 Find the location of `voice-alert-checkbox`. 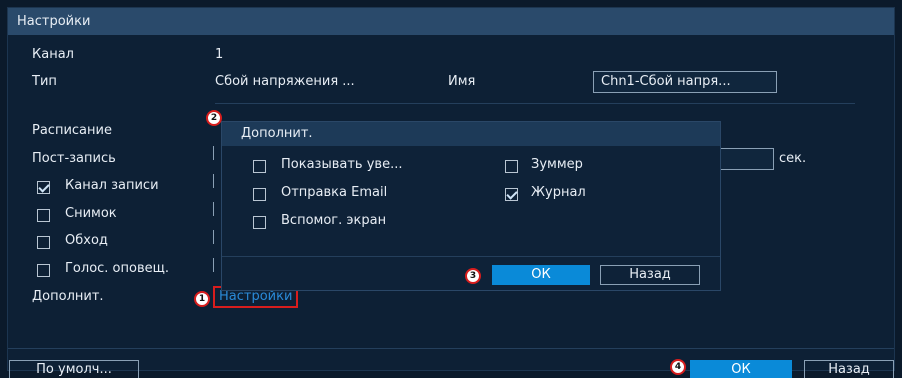

voice-alert-checkbox is located at coordinates (43, 270).